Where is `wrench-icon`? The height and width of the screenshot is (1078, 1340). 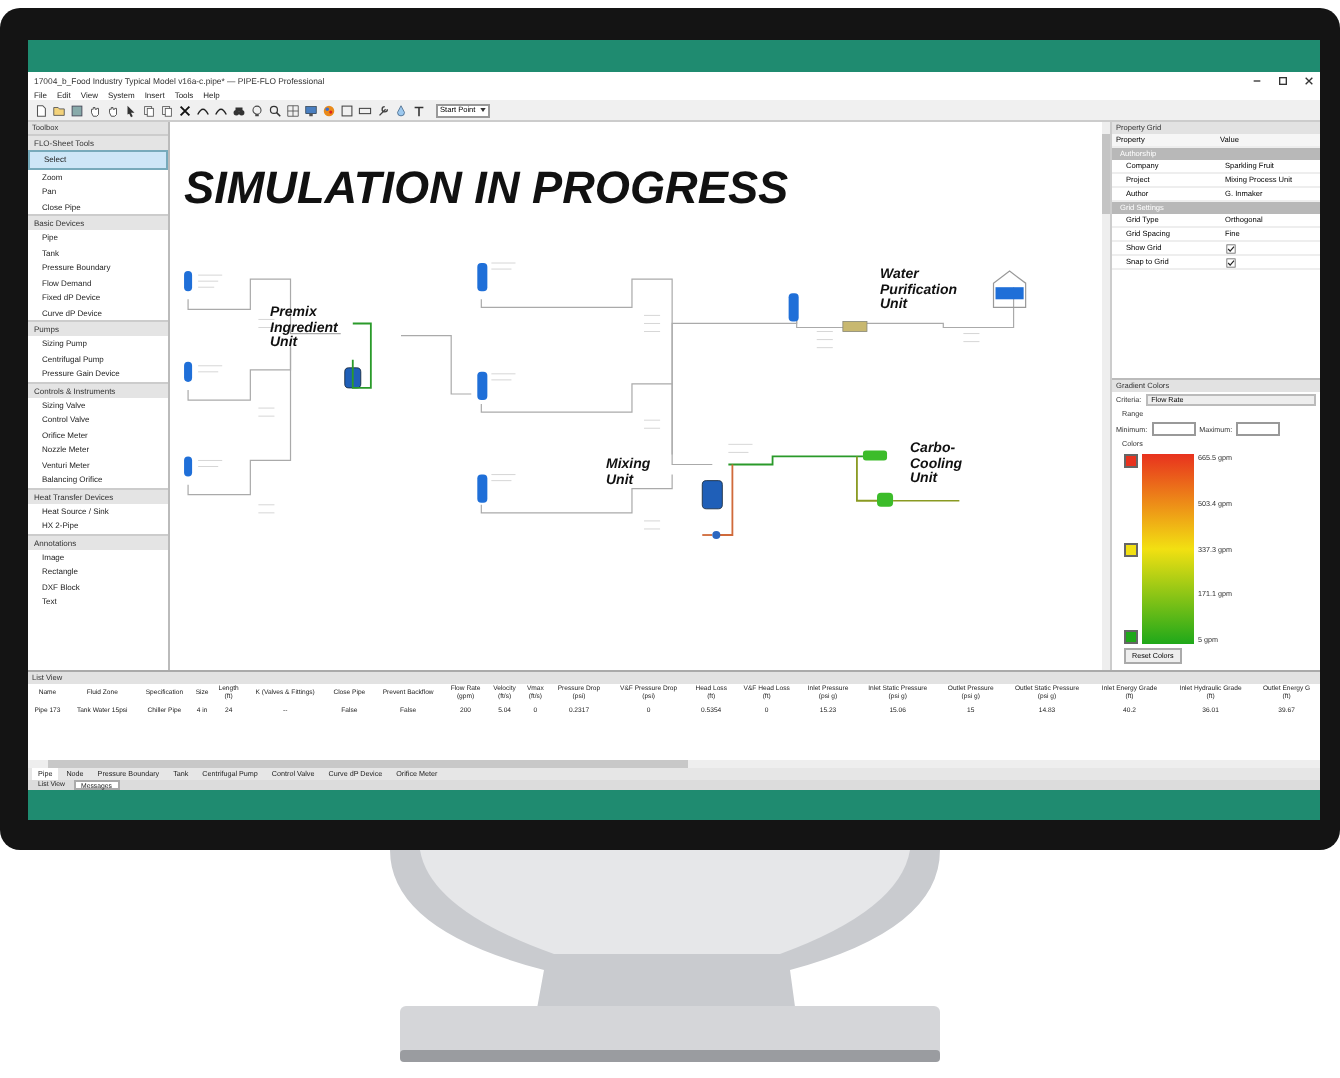 wrench-icon is located at coordinates (383, 110).